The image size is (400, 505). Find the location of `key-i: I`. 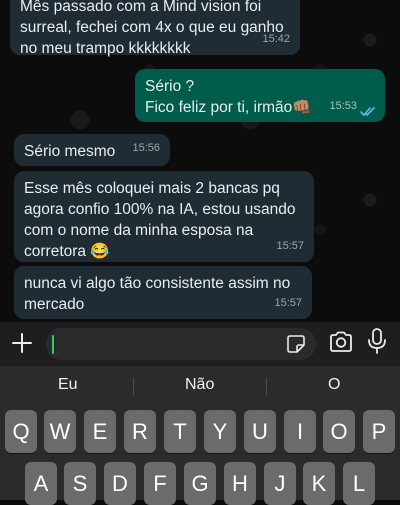

key-i: I is located at coordinates (300, 431).